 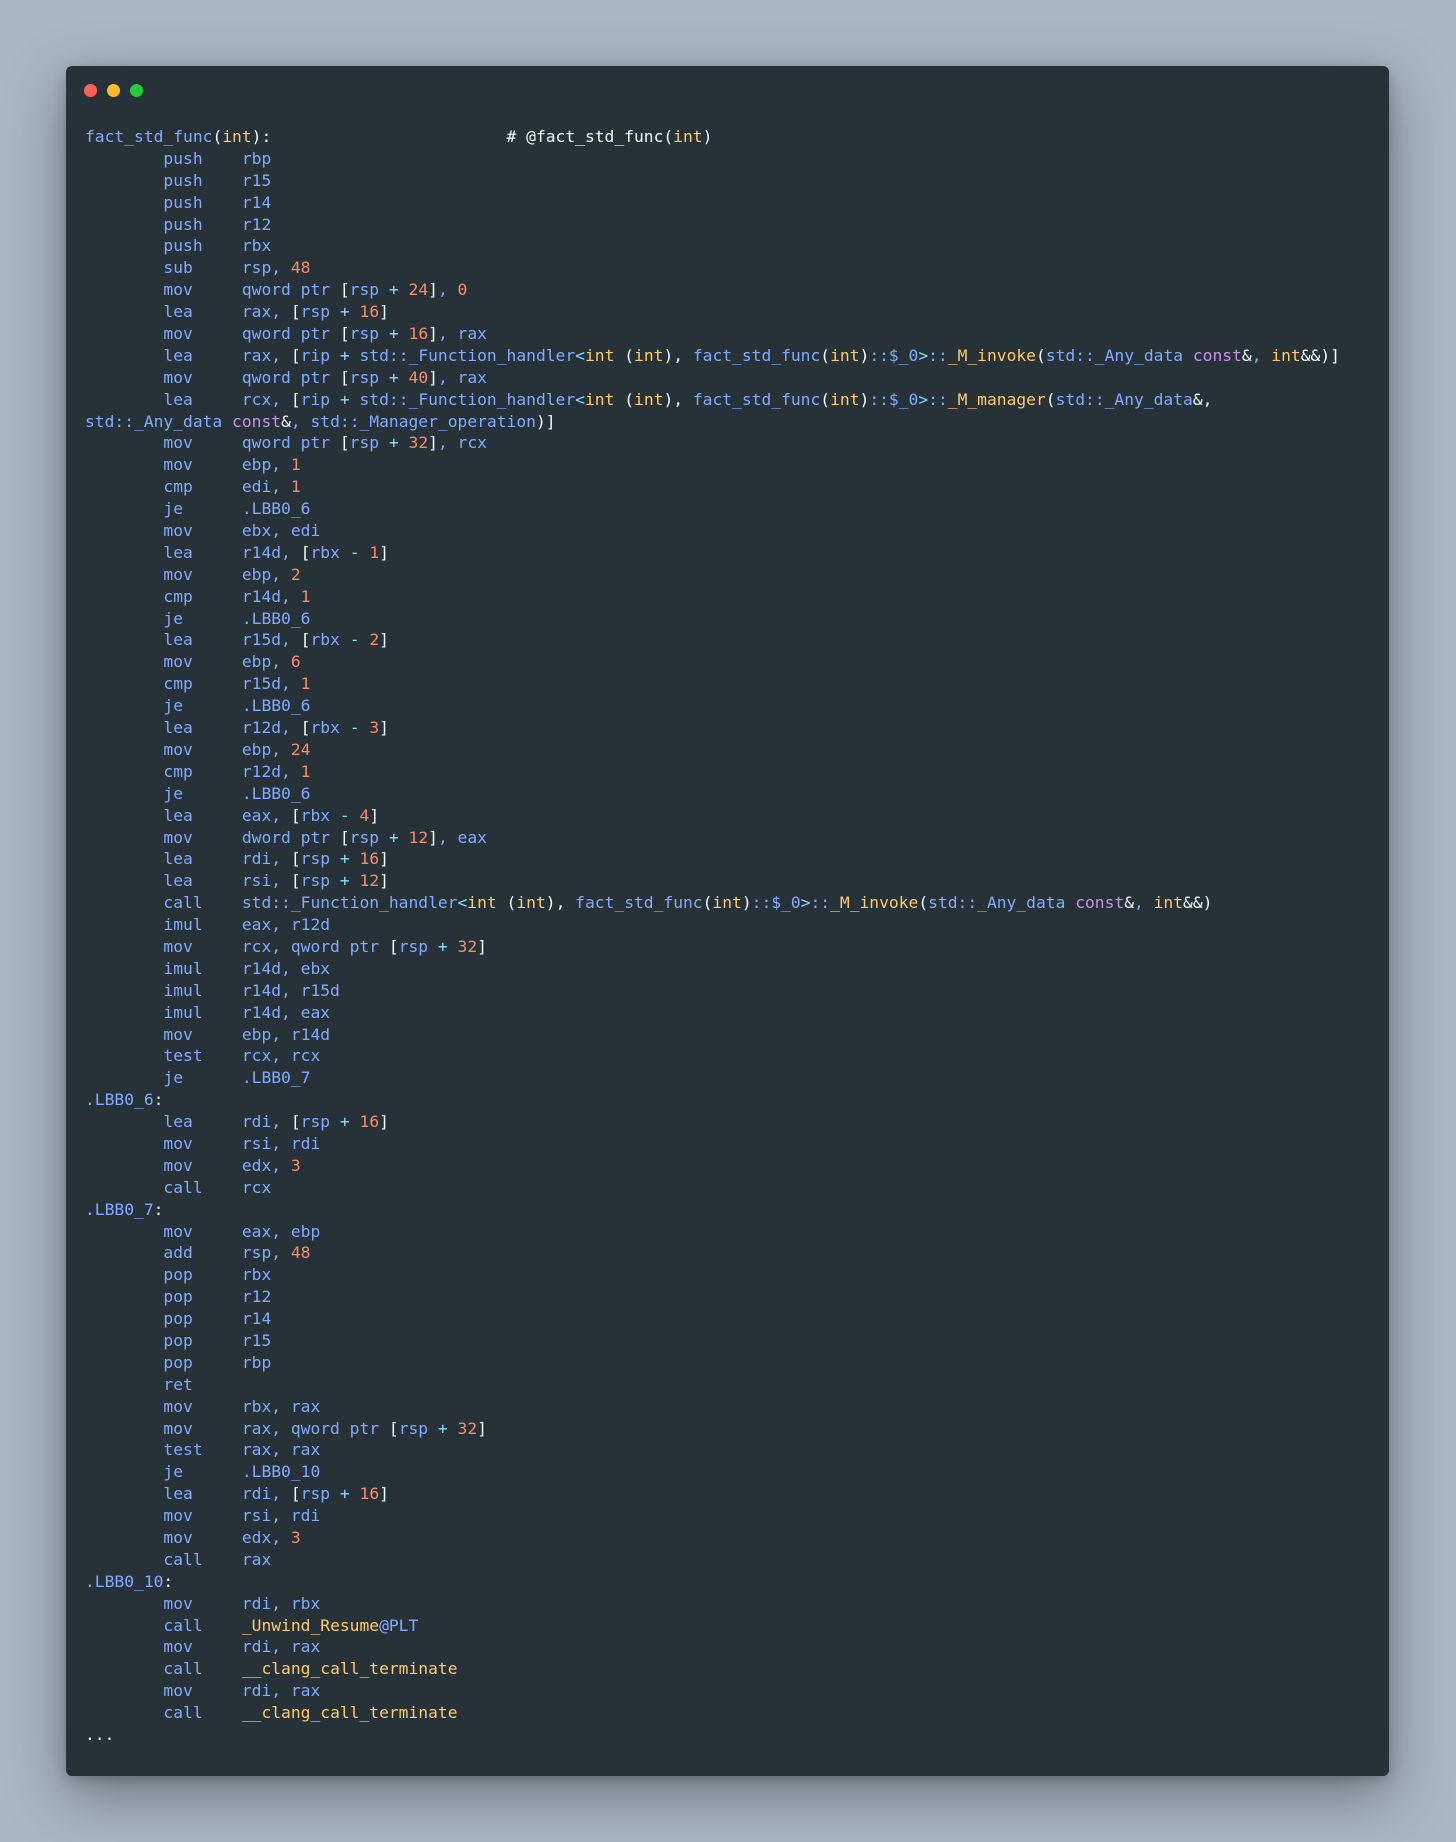 I want to click on code-token: cmp r12d,, so click(x=193, y=771).